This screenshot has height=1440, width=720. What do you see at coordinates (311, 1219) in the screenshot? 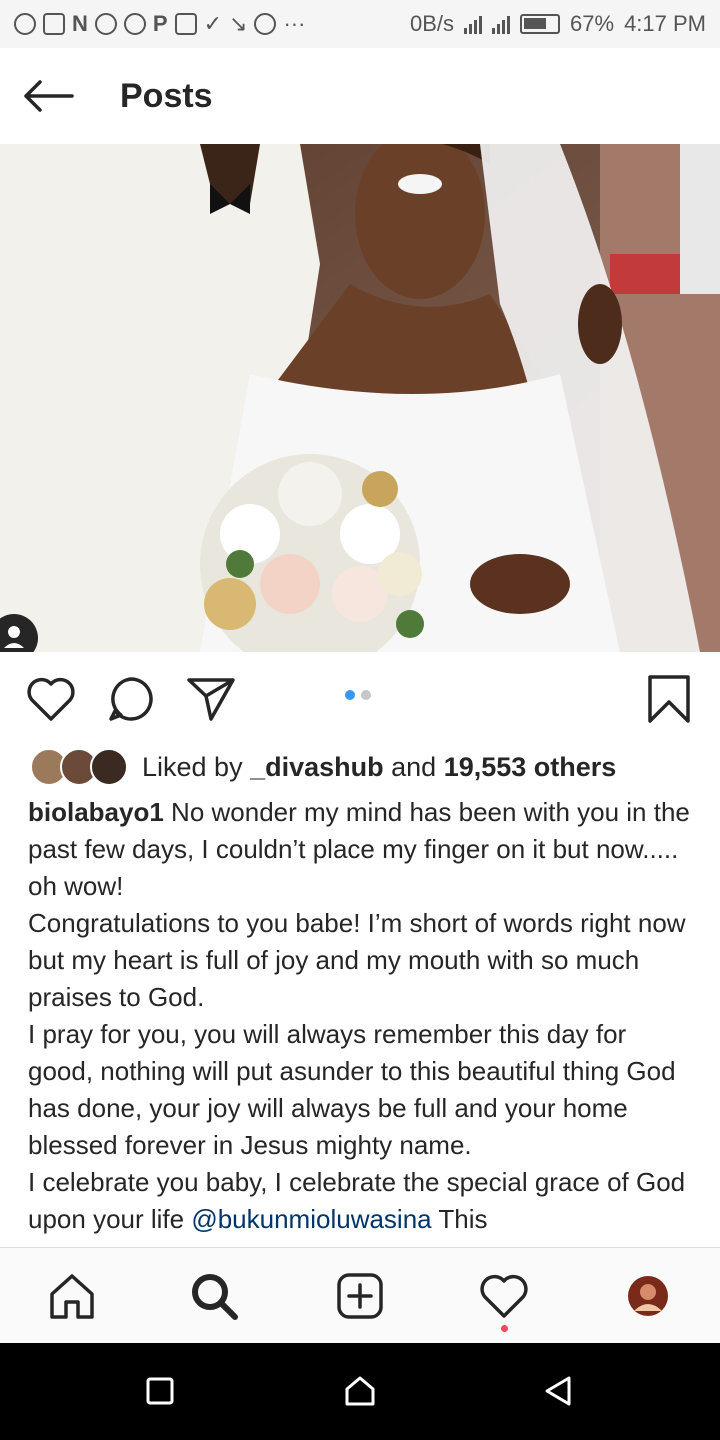
I see `caption-mention: @bukunmioluwasina` at bounding box center [311, 1219].